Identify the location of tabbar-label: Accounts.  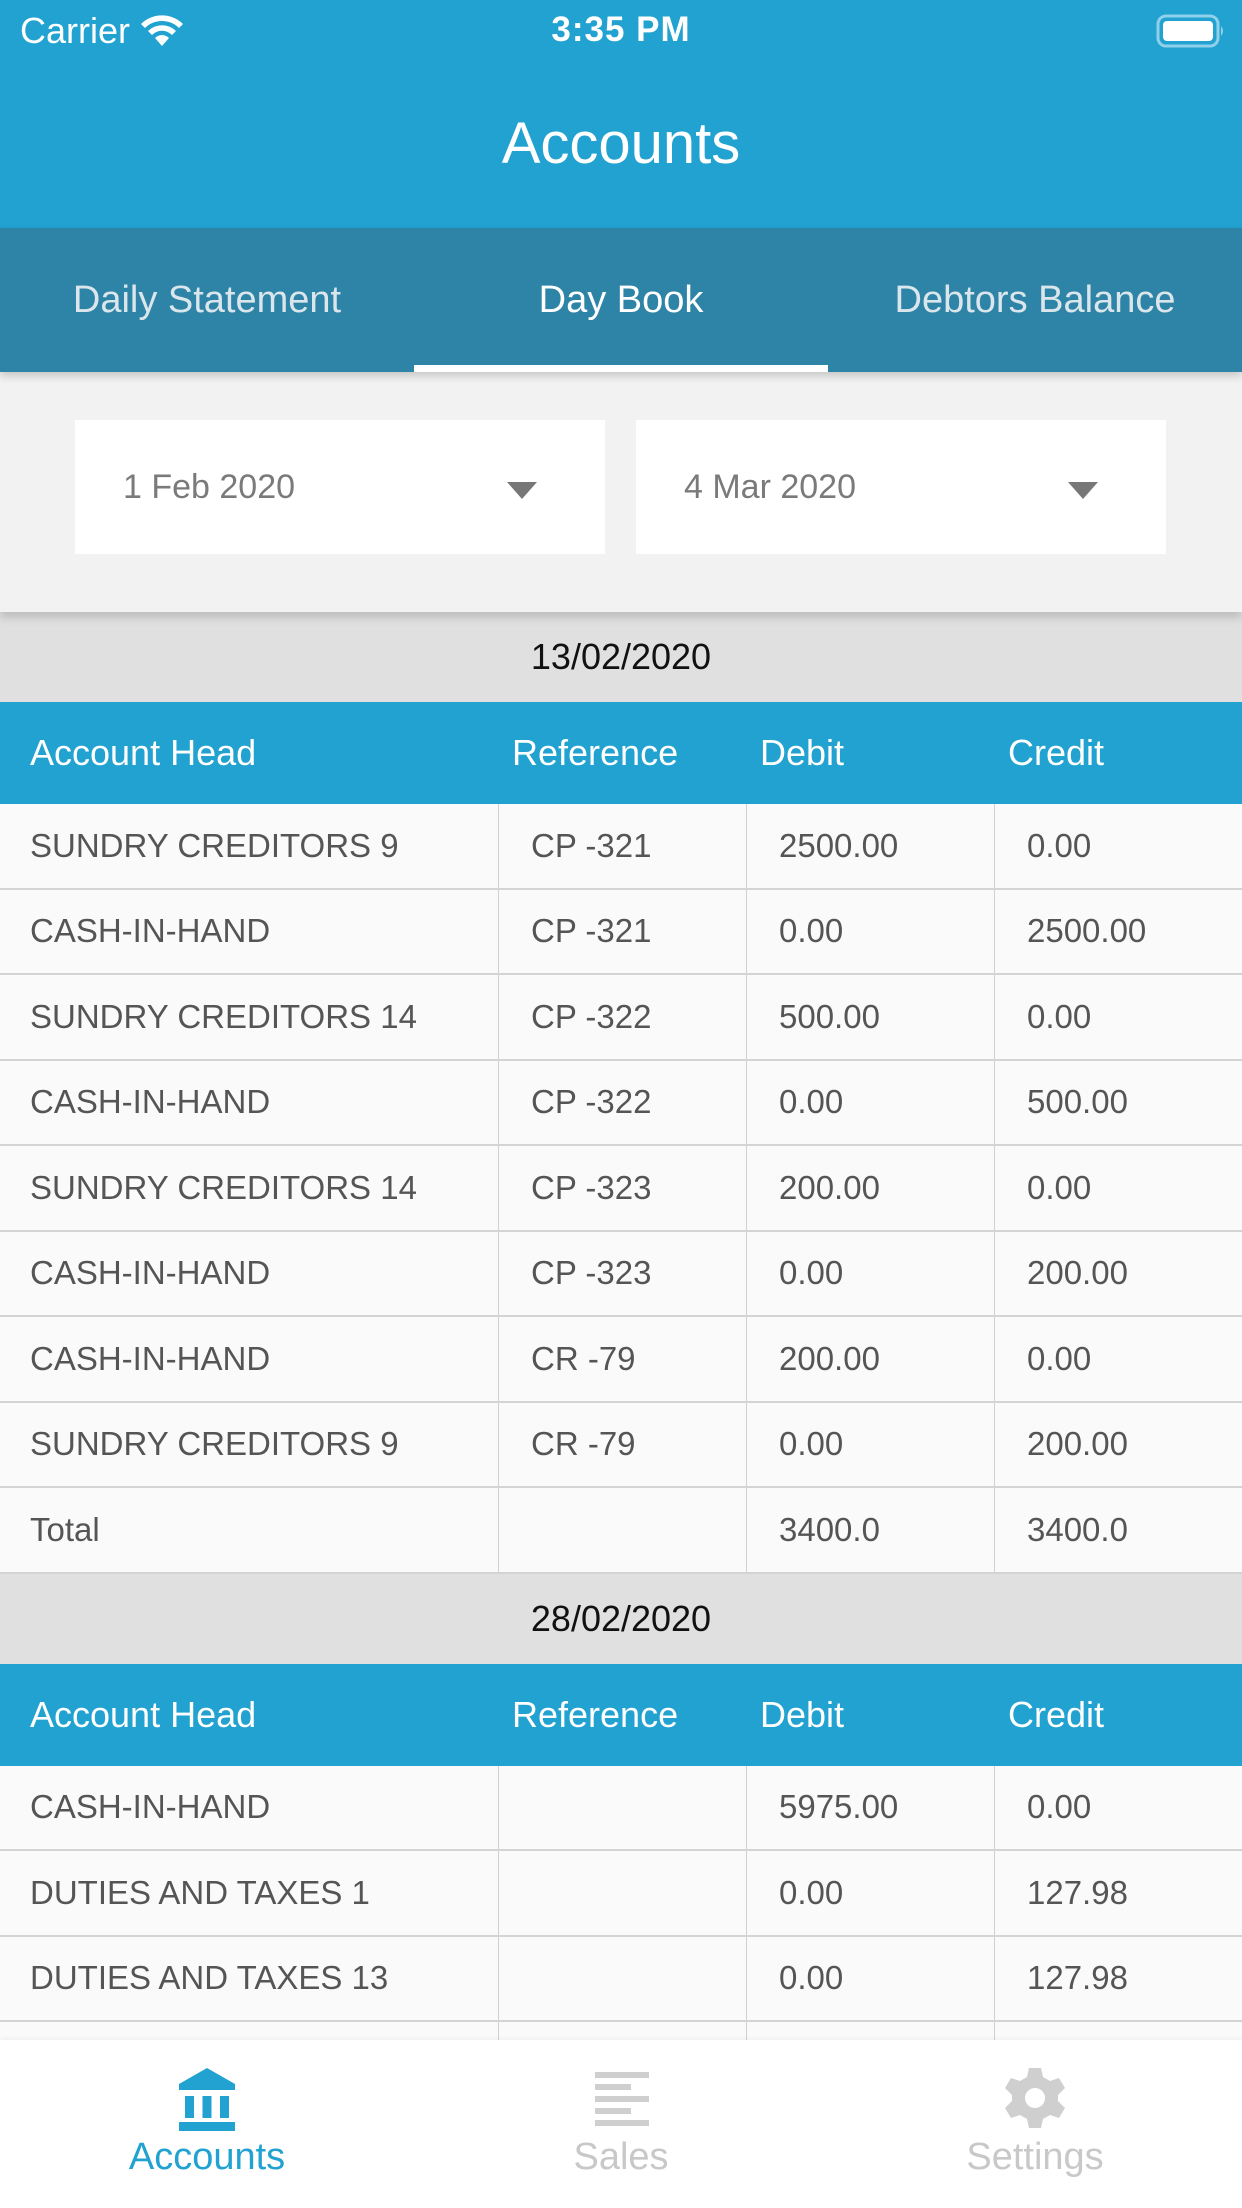
(207, 2157).